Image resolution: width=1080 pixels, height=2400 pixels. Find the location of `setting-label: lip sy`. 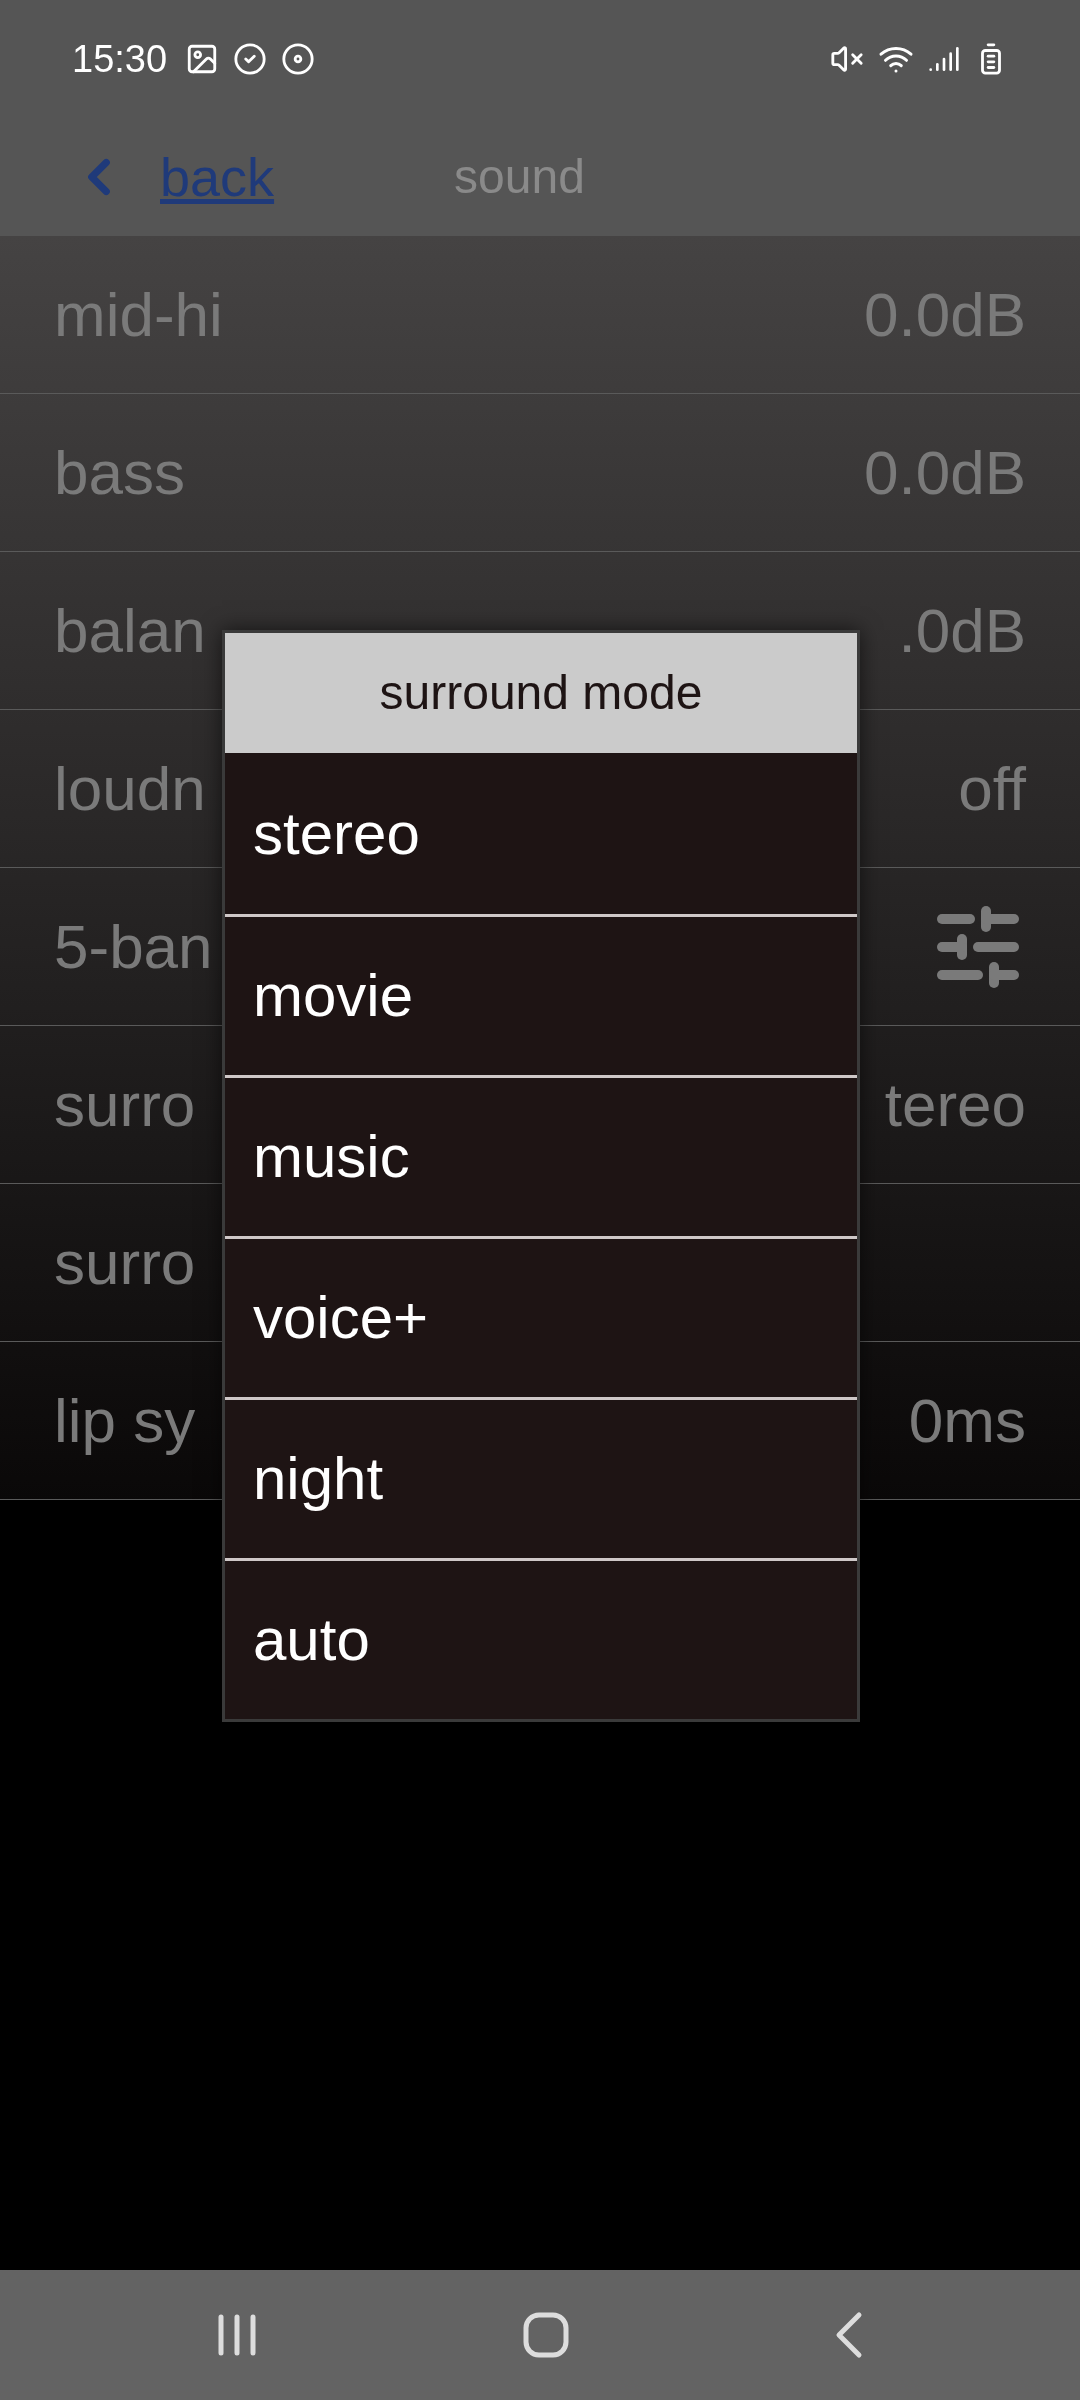

setting-label: lip sy is located at coordinates (125, 1421).